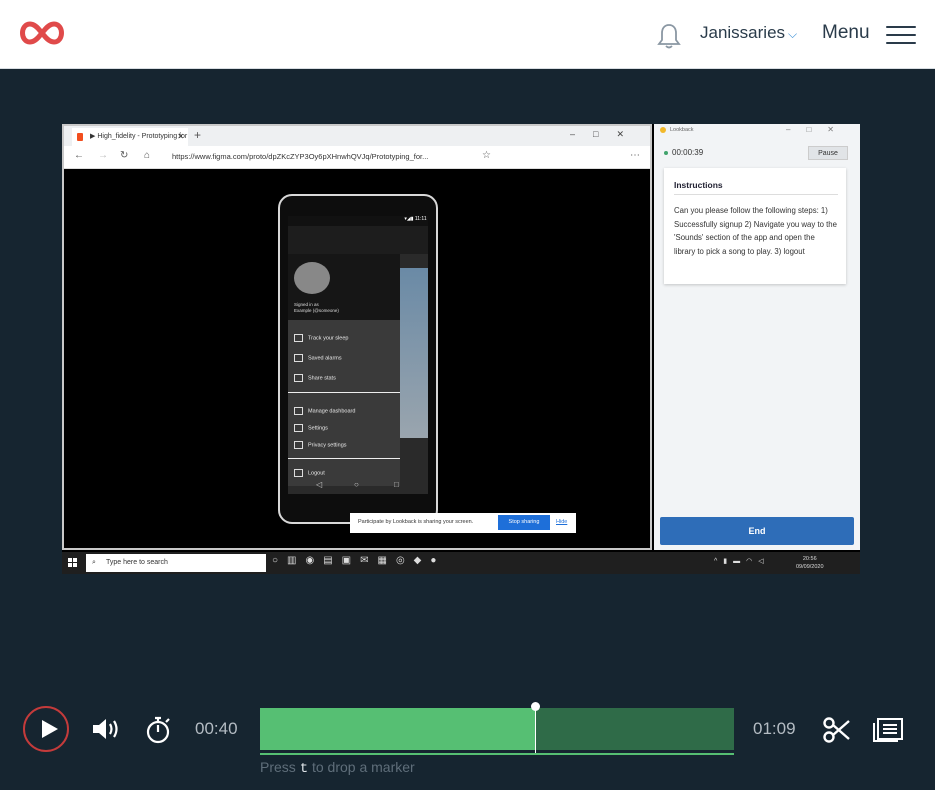 This screenshot has height=790, width=935. What do you see at coordinates (159, 732) in the screenshot?
I see `stopwatch-icon` at bounding box center [159, 732].